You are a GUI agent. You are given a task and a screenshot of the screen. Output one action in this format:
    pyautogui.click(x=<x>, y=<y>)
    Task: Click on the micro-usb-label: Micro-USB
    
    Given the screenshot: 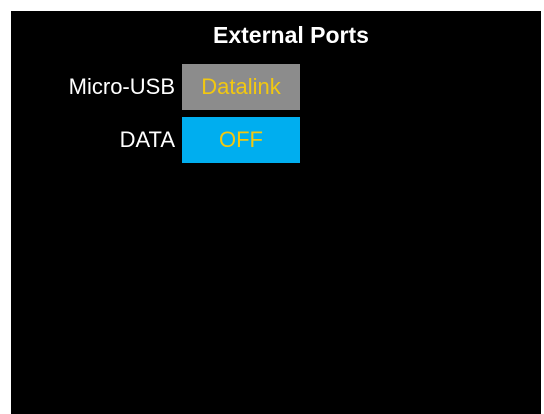 What is the action you would take?
    pyautogui.click(x=121, y=86)
    